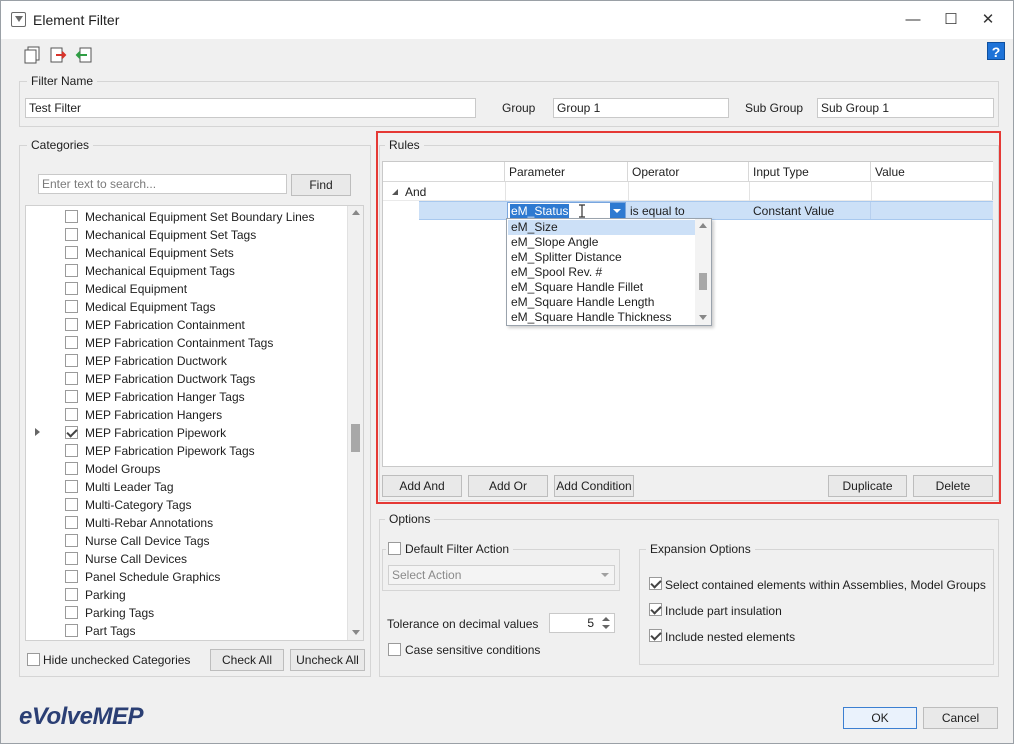 The image size is (1014, 744). Describe the element at coordinates (913, 20) in the screenshot. I see `minimize-button: —` at that location.